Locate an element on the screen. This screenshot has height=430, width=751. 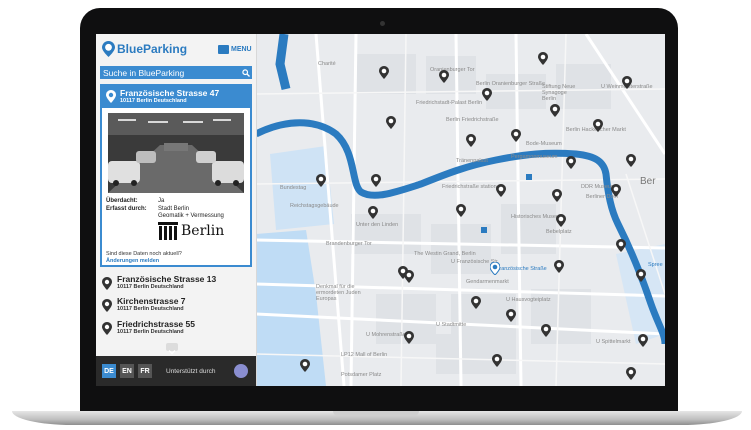
map-label-unter-den-linden: Unter den Linden is located at coordinates (377, 225).